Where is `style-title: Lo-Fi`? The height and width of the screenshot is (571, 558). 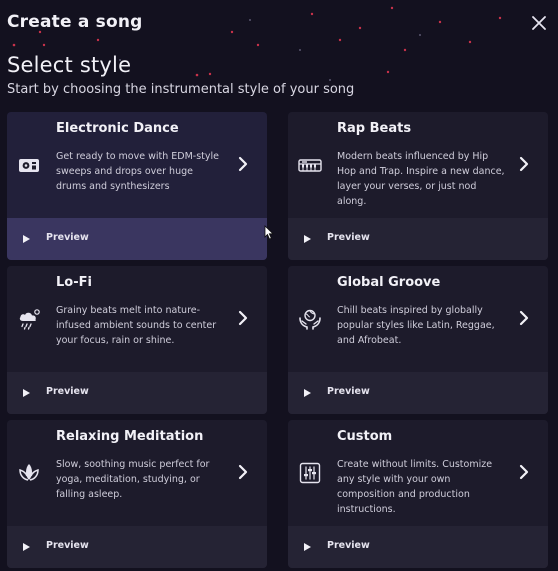 style-title: Lo-Fi is located at coordinates (74, 282).